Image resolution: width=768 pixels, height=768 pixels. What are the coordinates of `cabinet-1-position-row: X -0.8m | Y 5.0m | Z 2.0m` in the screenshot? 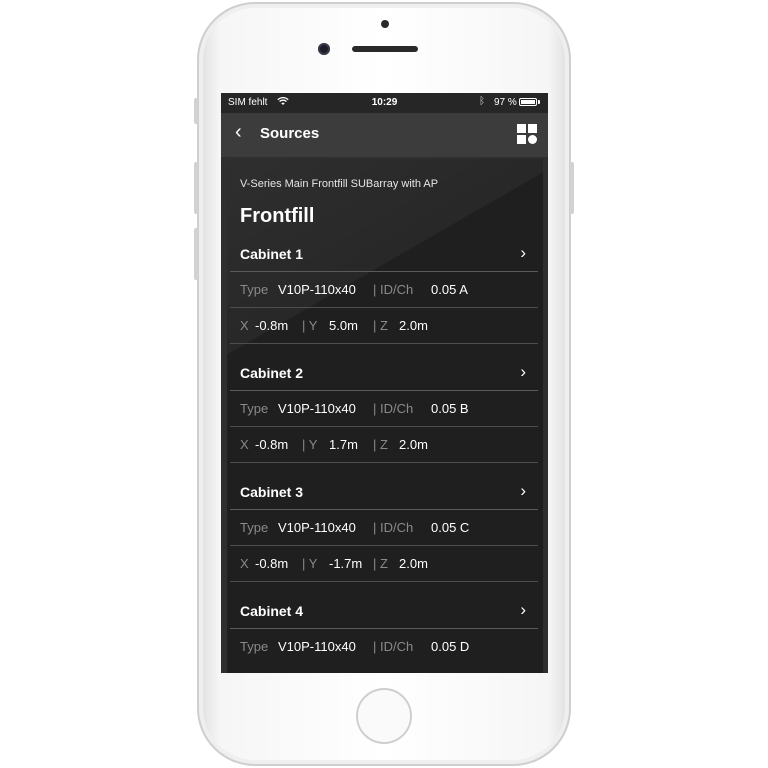 It's located at (384, 326).